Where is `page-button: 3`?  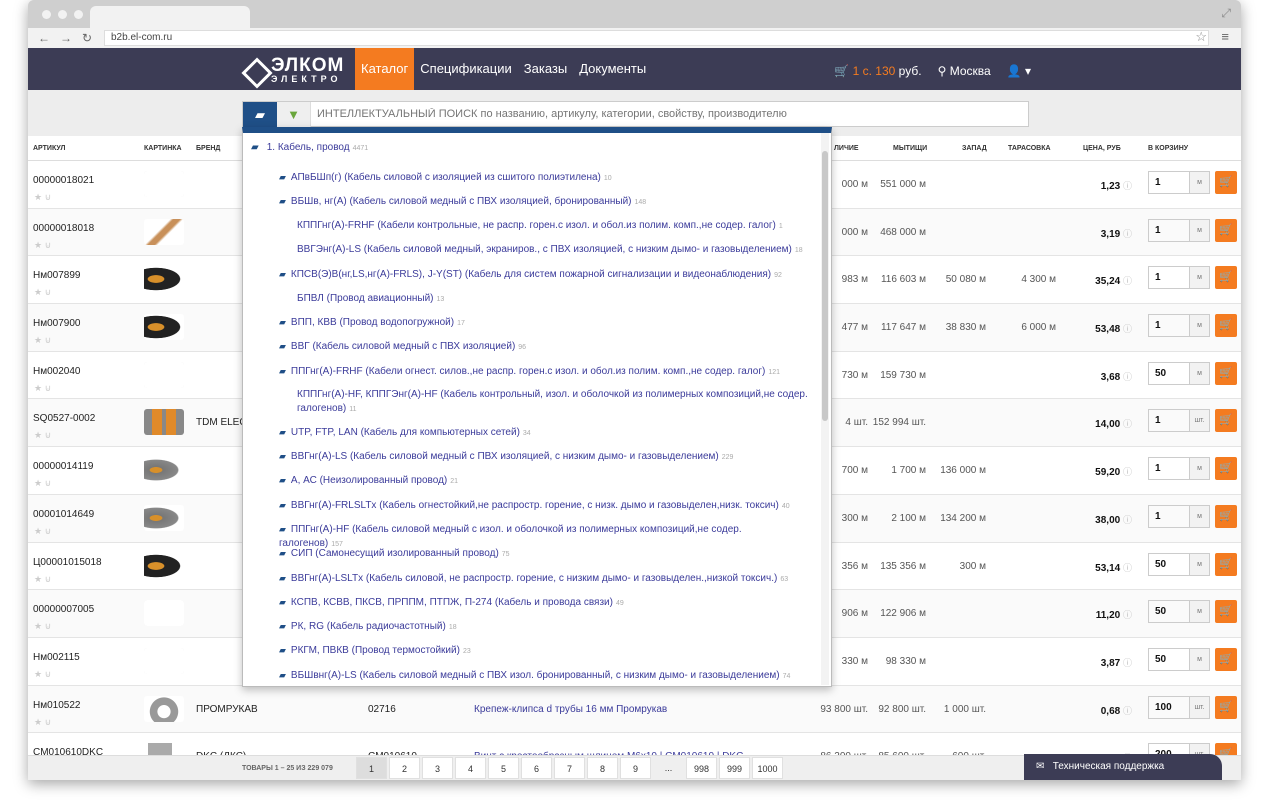 page-button: 3 is located at coordinates (437, 768).